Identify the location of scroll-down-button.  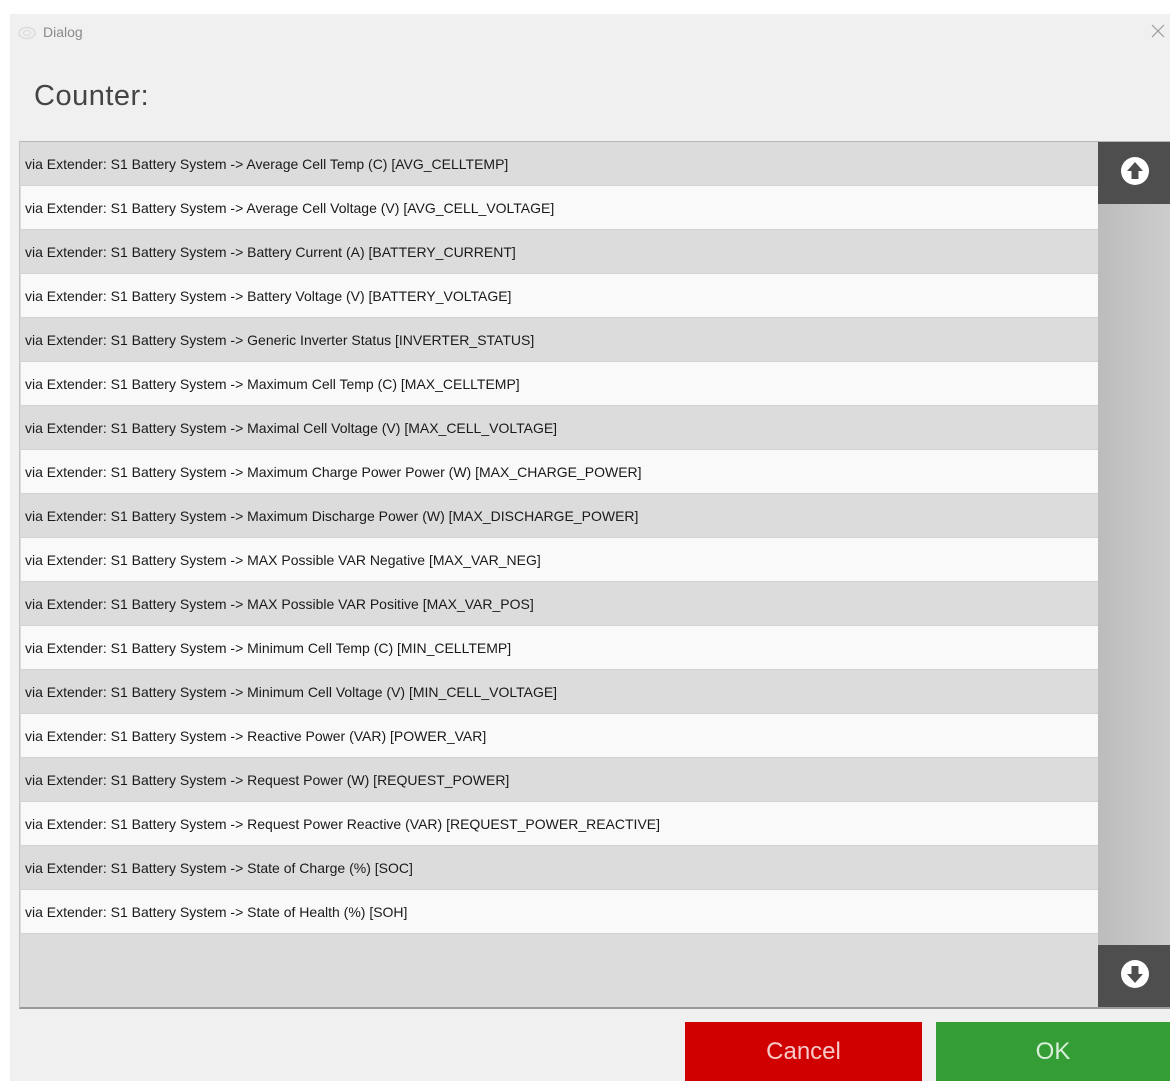
(1134, 976).